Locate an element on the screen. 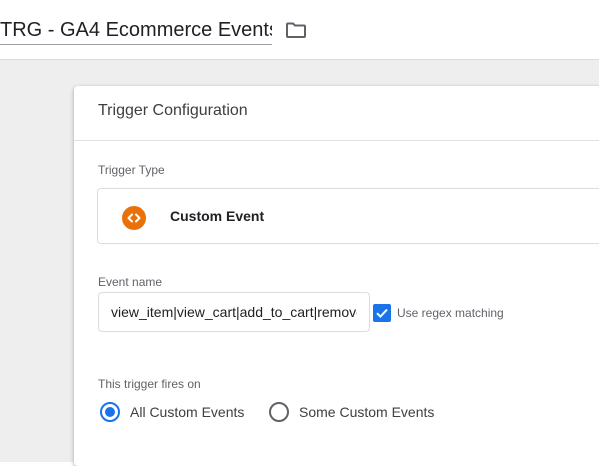  code-brackets-icon is located at coordinates (134, 218).